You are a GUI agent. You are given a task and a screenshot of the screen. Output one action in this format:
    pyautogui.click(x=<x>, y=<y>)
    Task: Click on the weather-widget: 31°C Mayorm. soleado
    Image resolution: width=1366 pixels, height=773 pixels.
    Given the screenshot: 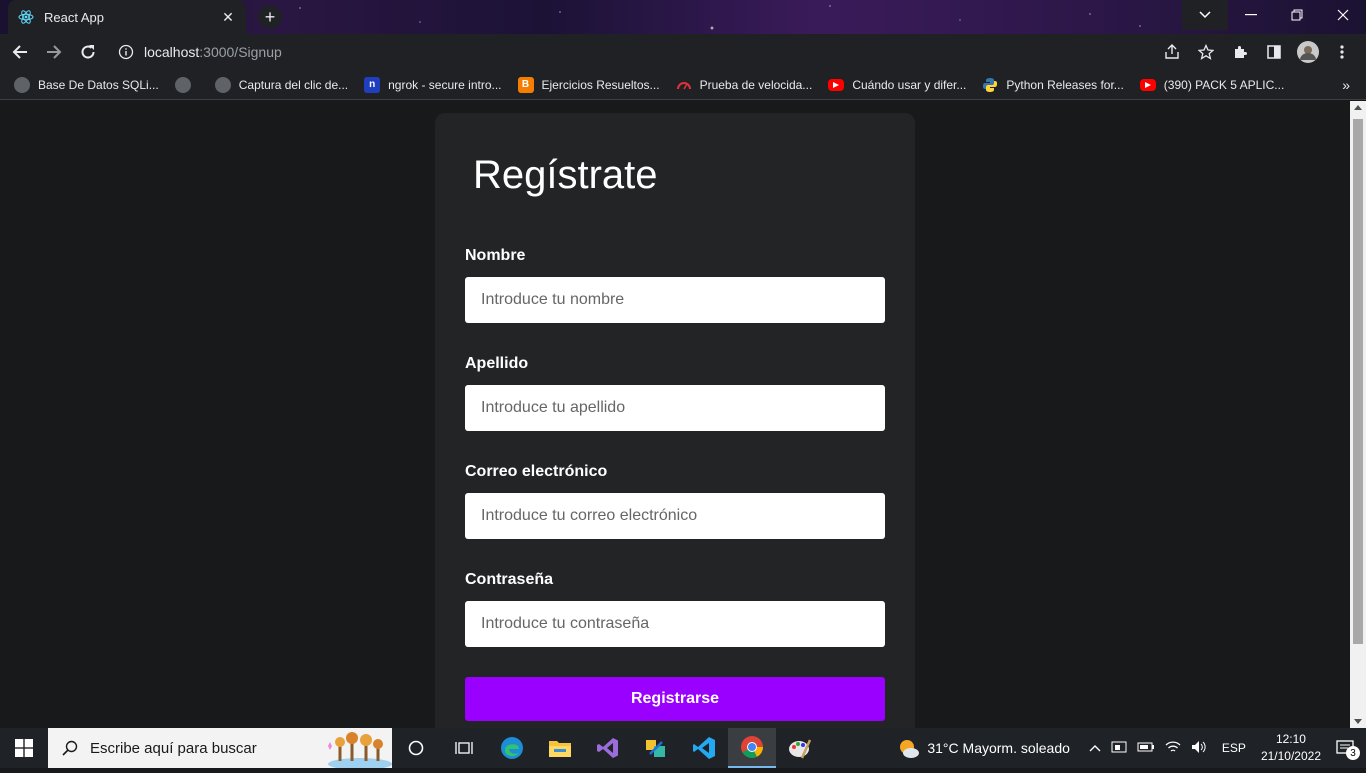 What is the action you would take?
    pyautogui.click(x=983, y=748)
    